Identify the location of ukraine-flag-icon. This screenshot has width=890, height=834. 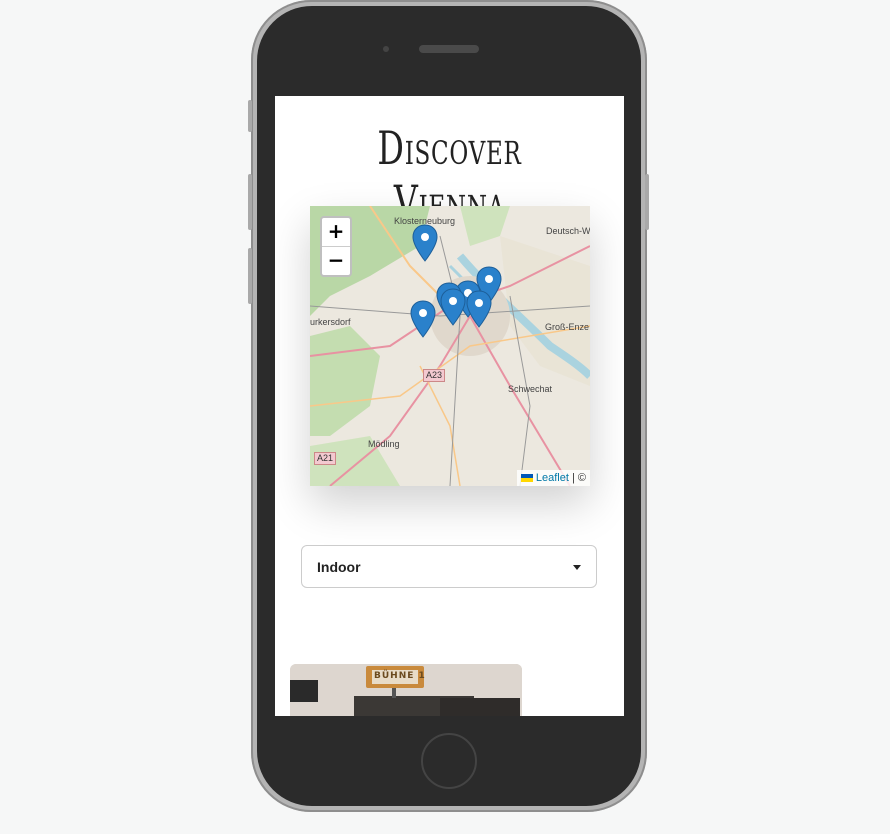
(526, 478).